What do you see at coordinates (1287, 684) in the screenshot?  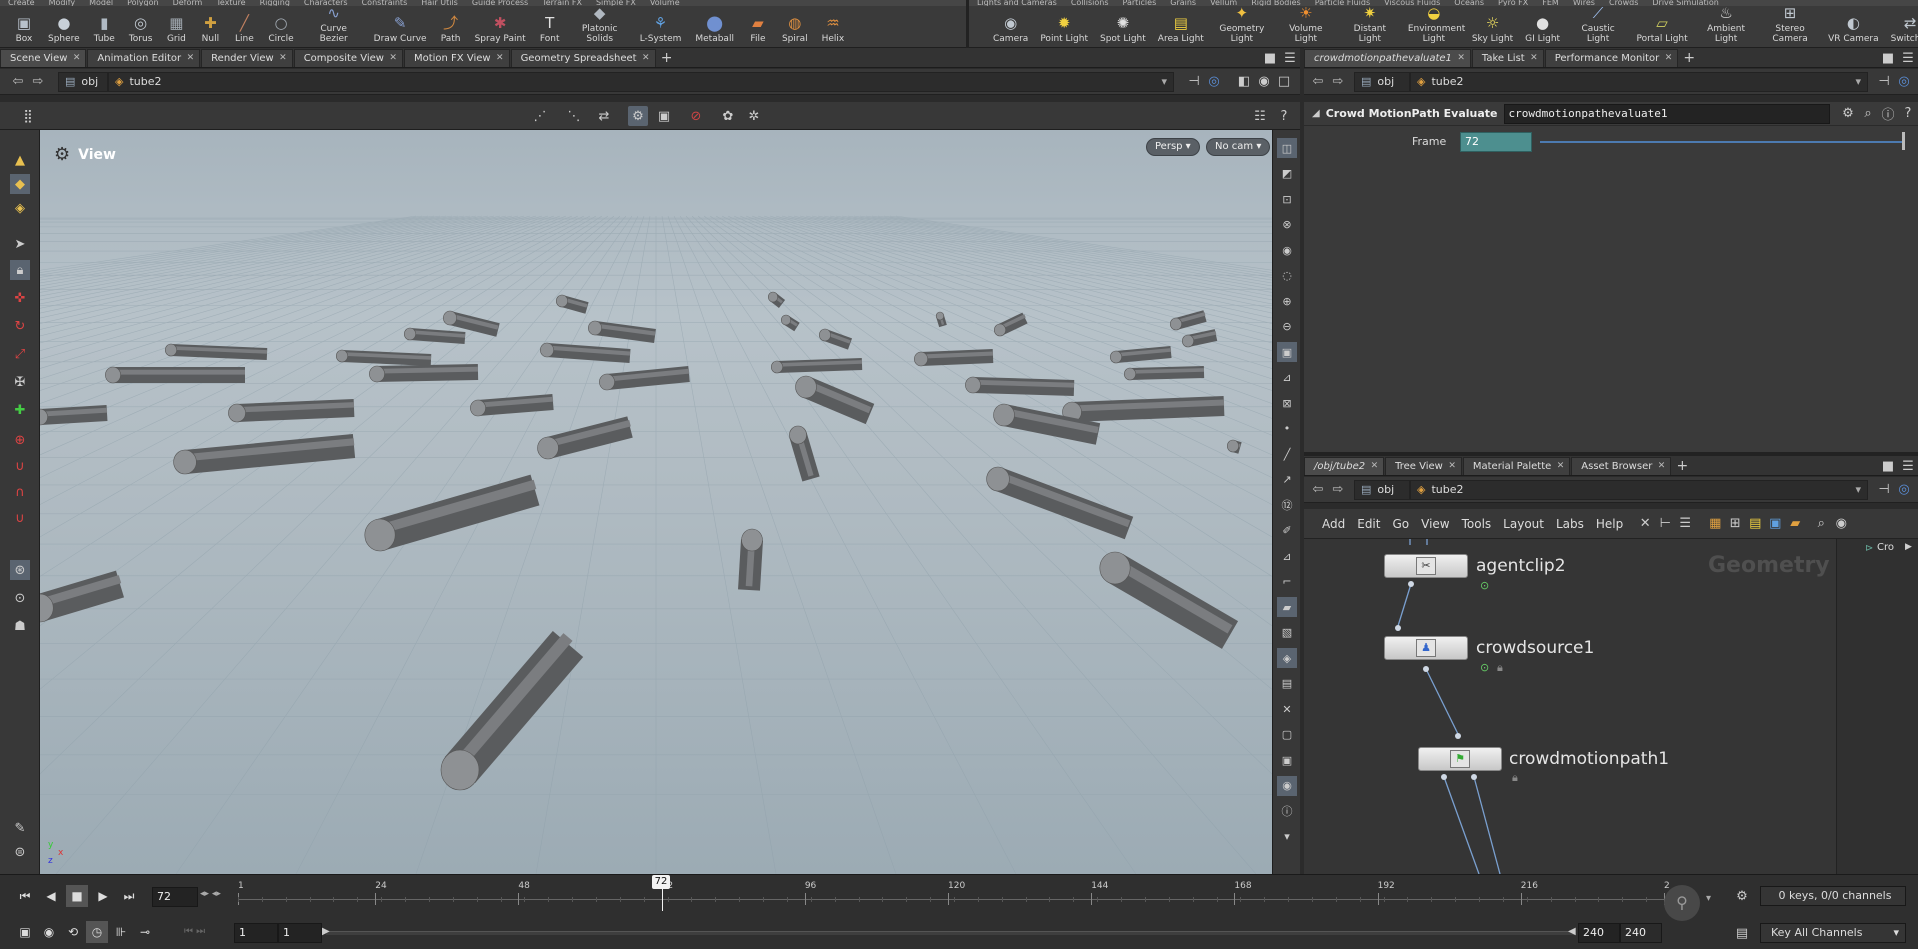 I see `geometry-icon: ▤` at bounding box center [1287, 684].